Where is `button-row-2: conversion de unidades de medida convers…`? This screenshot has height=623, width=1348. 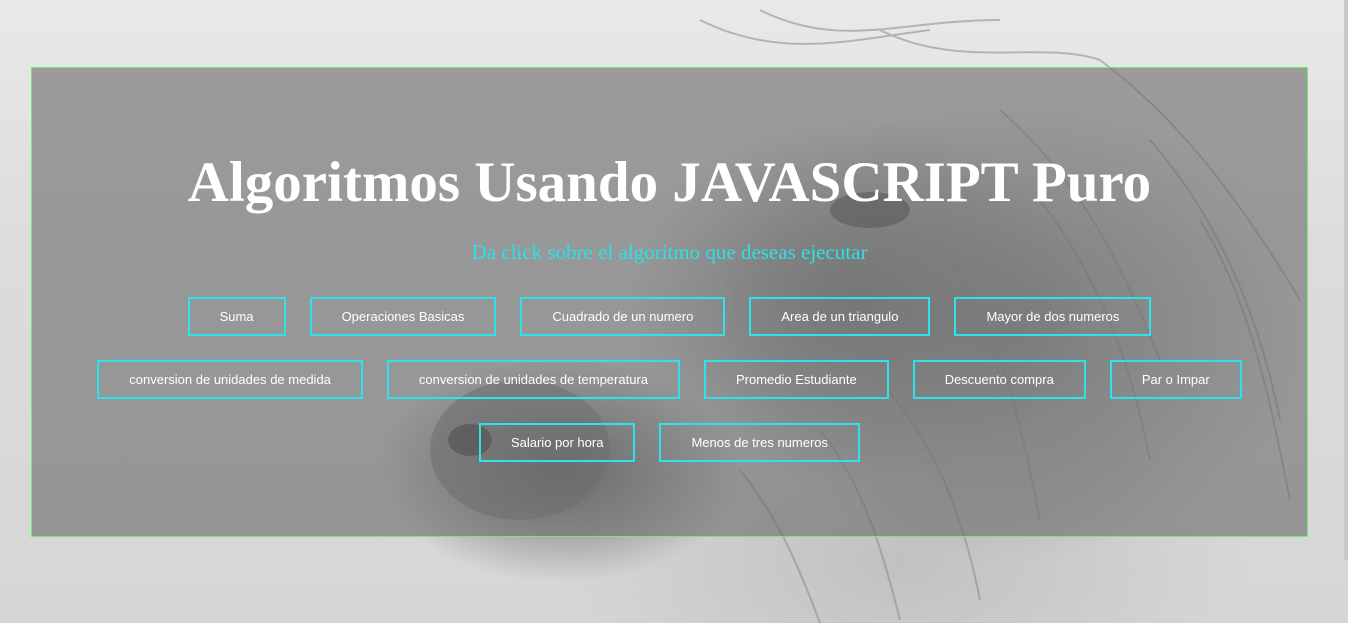 button-row-2: conversion de unidades de medida convers… is located at coordinates (669, 379).